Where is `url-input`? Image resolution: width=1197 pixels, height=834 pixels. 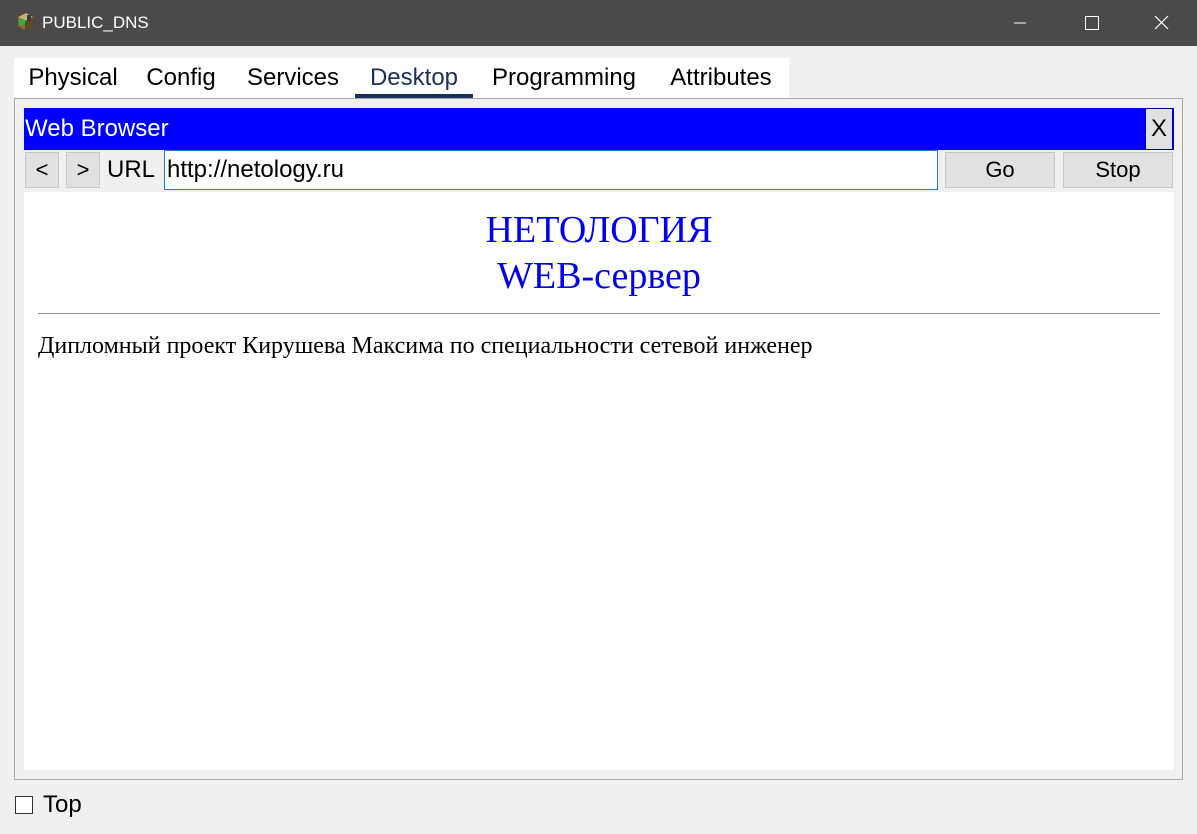 url-input is located at coordinates (551, 170).